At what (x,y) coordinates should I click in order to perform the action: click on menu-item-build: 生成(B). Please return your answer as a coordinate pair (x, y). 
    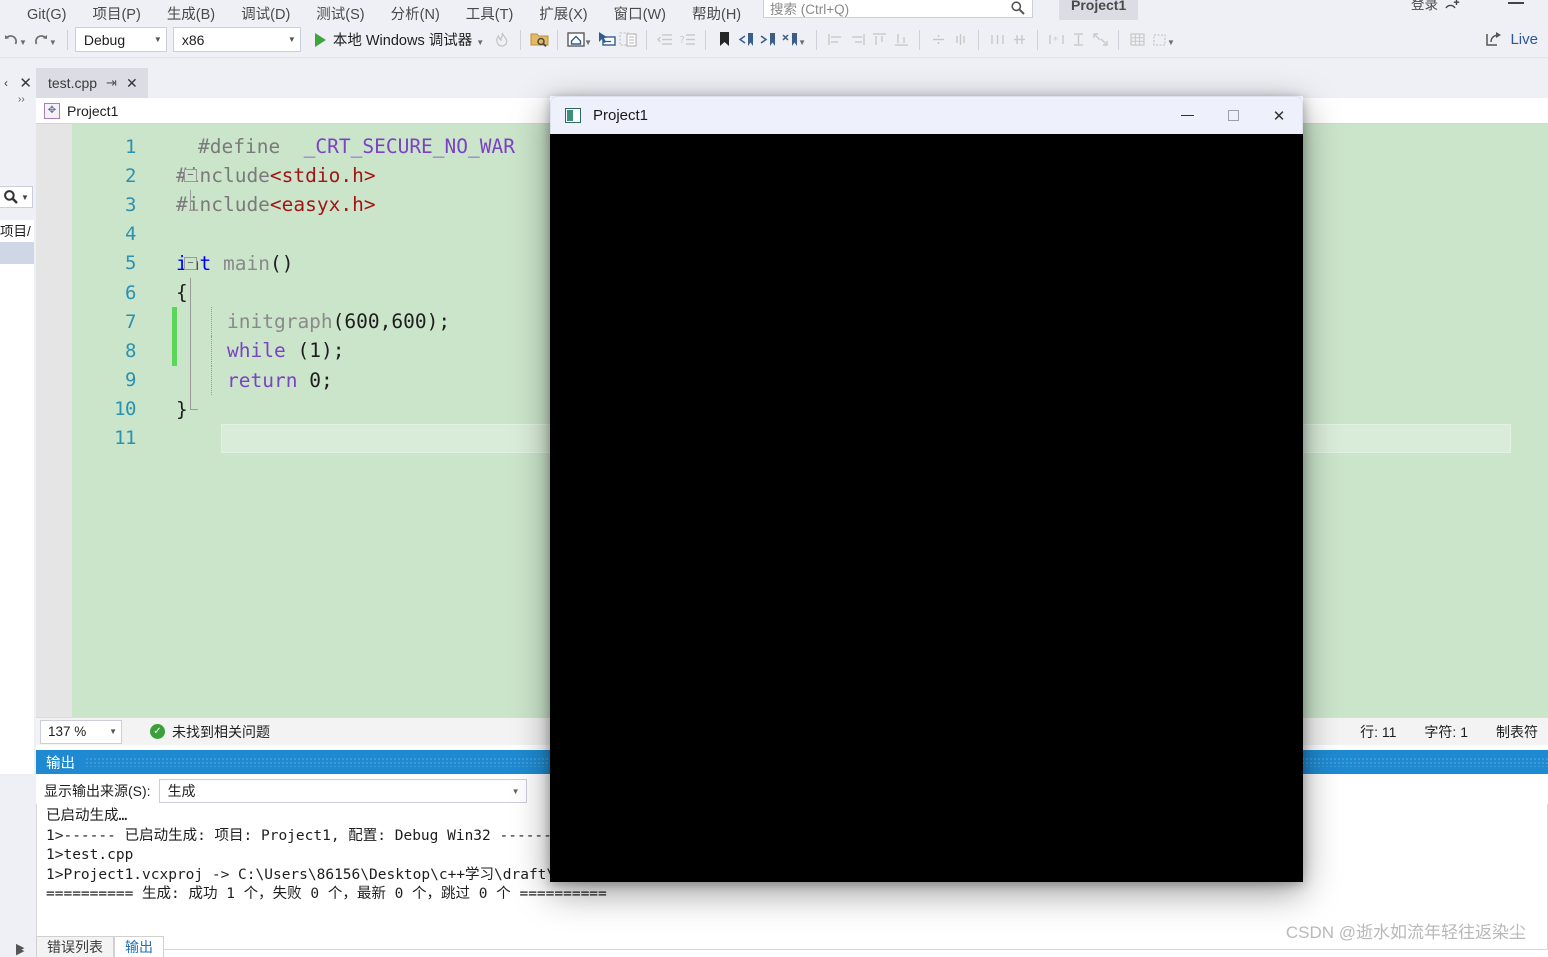
    Looking at the image, I should click on (191, 13).